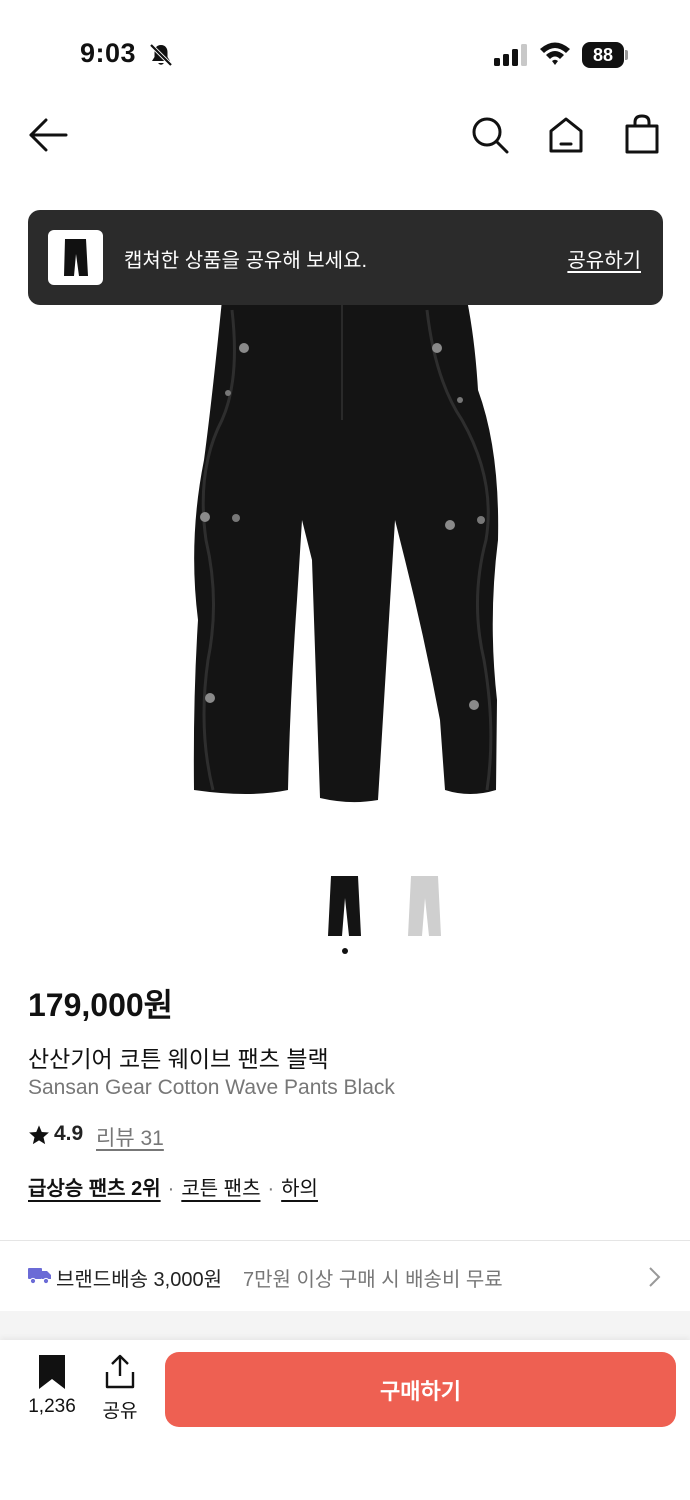  I want to click on home-icon, so click(566, 135).